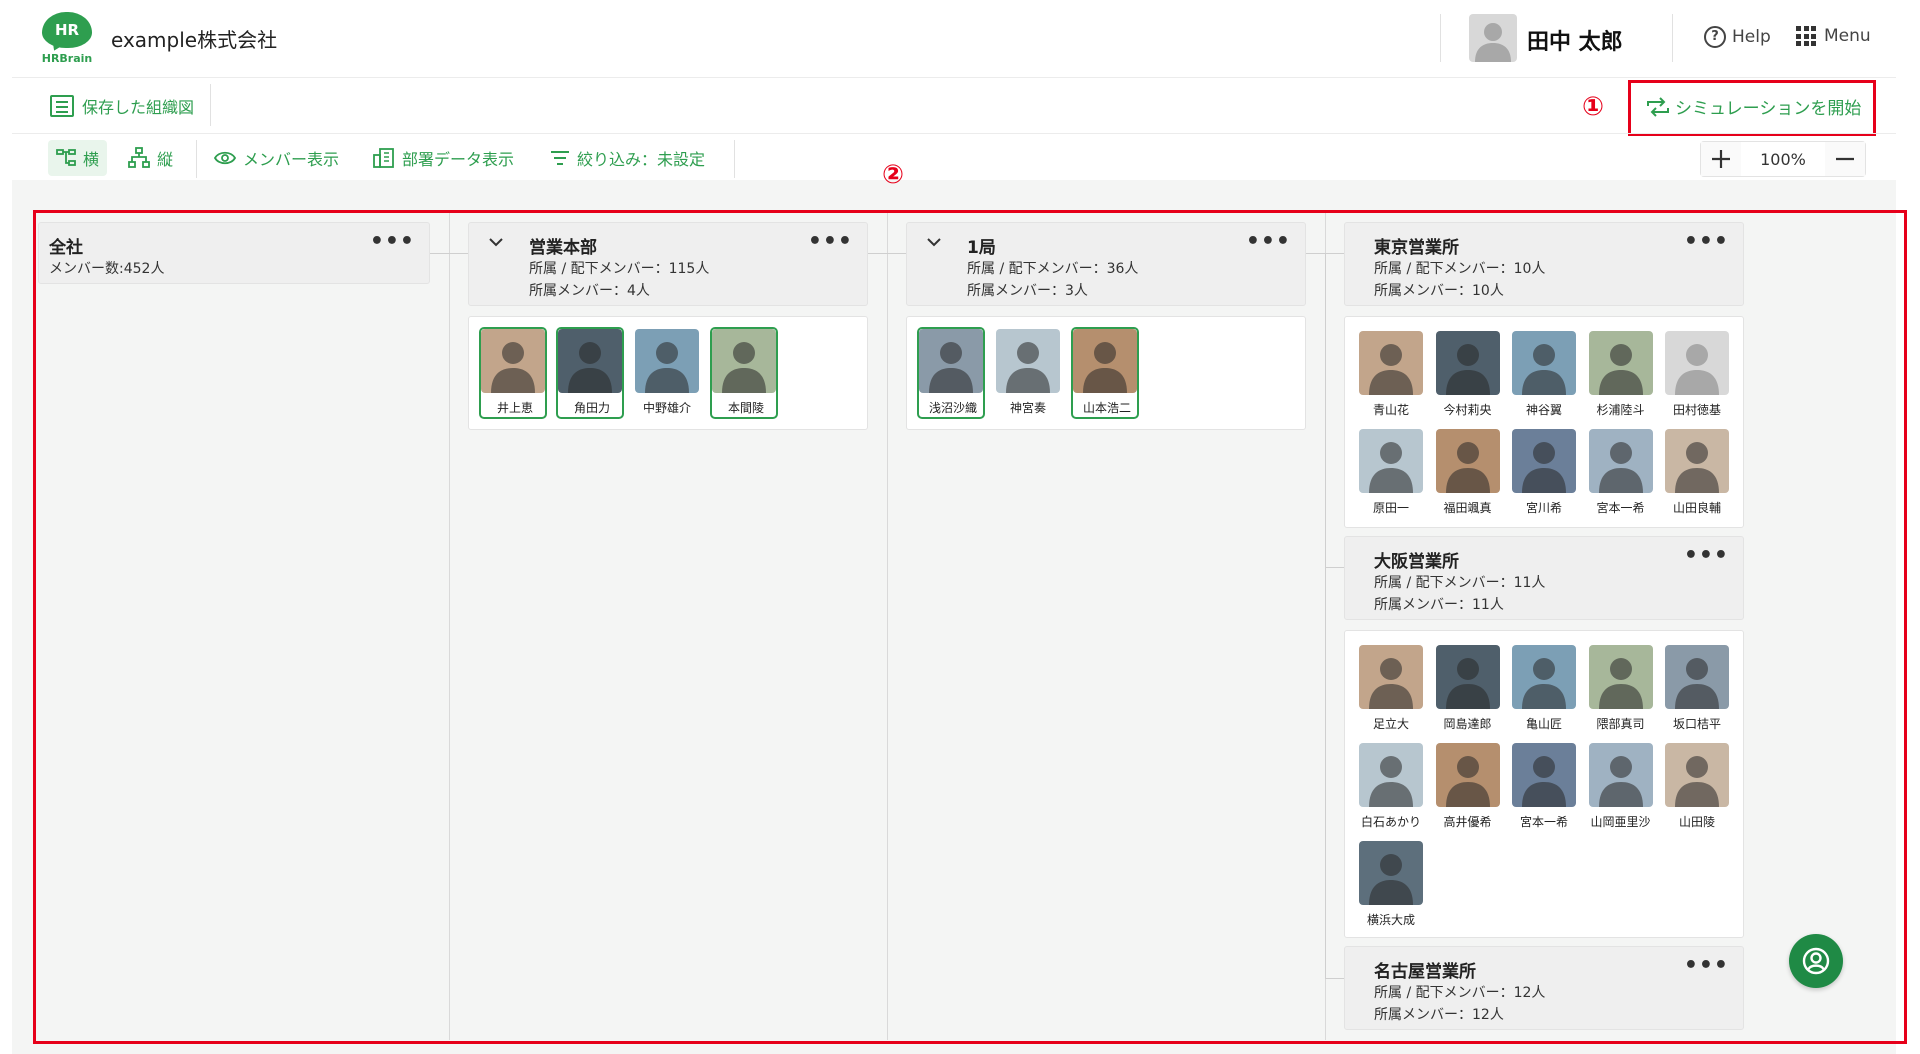 Image resolution: width=1920 pixels, height=1054 pixels. I want to click on member-name: 原田一, so click(1390, 508).